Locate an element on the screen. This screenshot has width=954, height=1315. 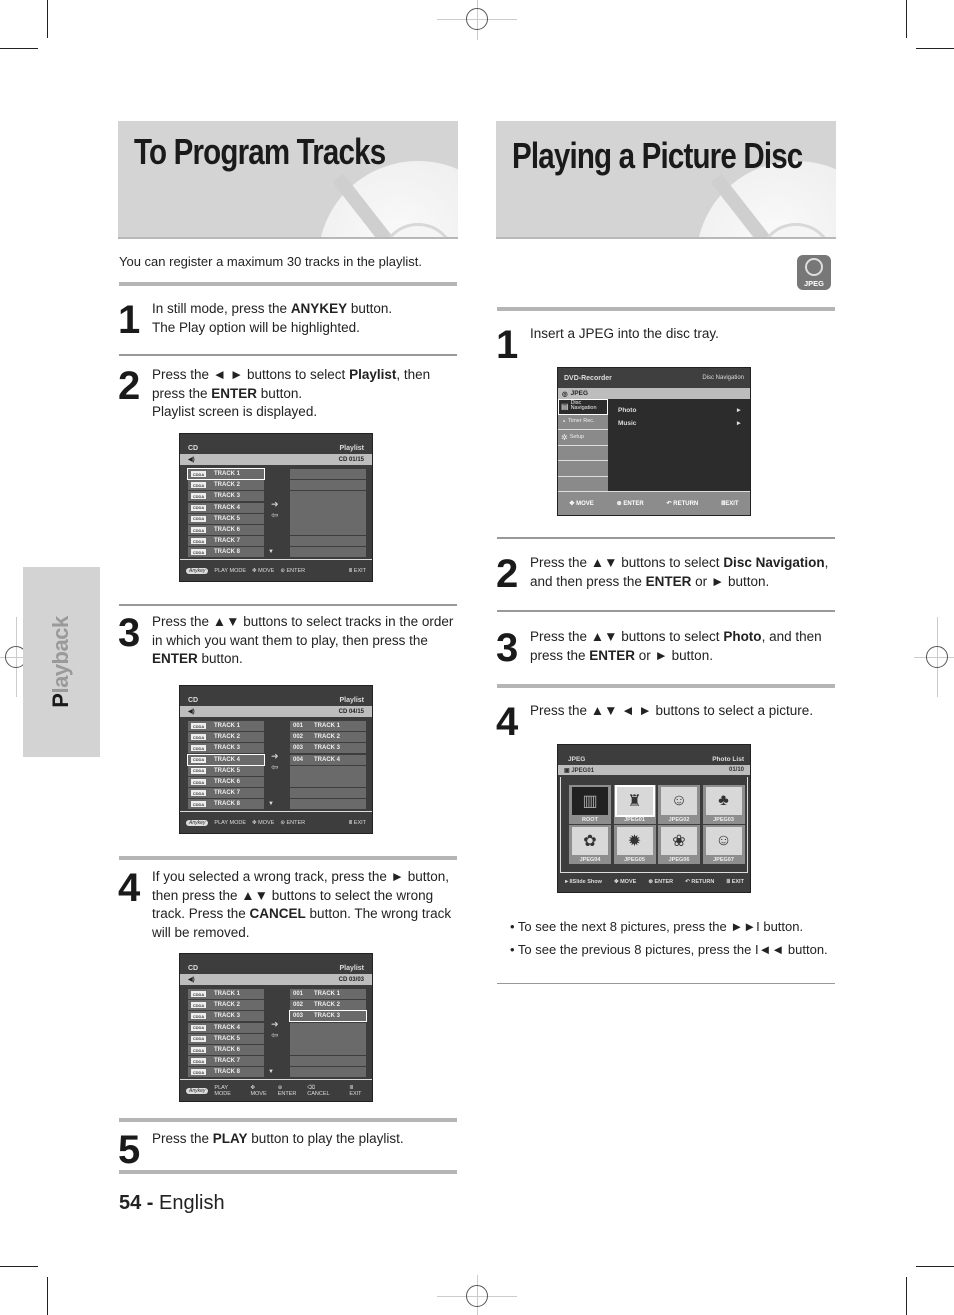
menu-timer-rec: ◔ Timer Rec. is located at coordinates (583, 422).